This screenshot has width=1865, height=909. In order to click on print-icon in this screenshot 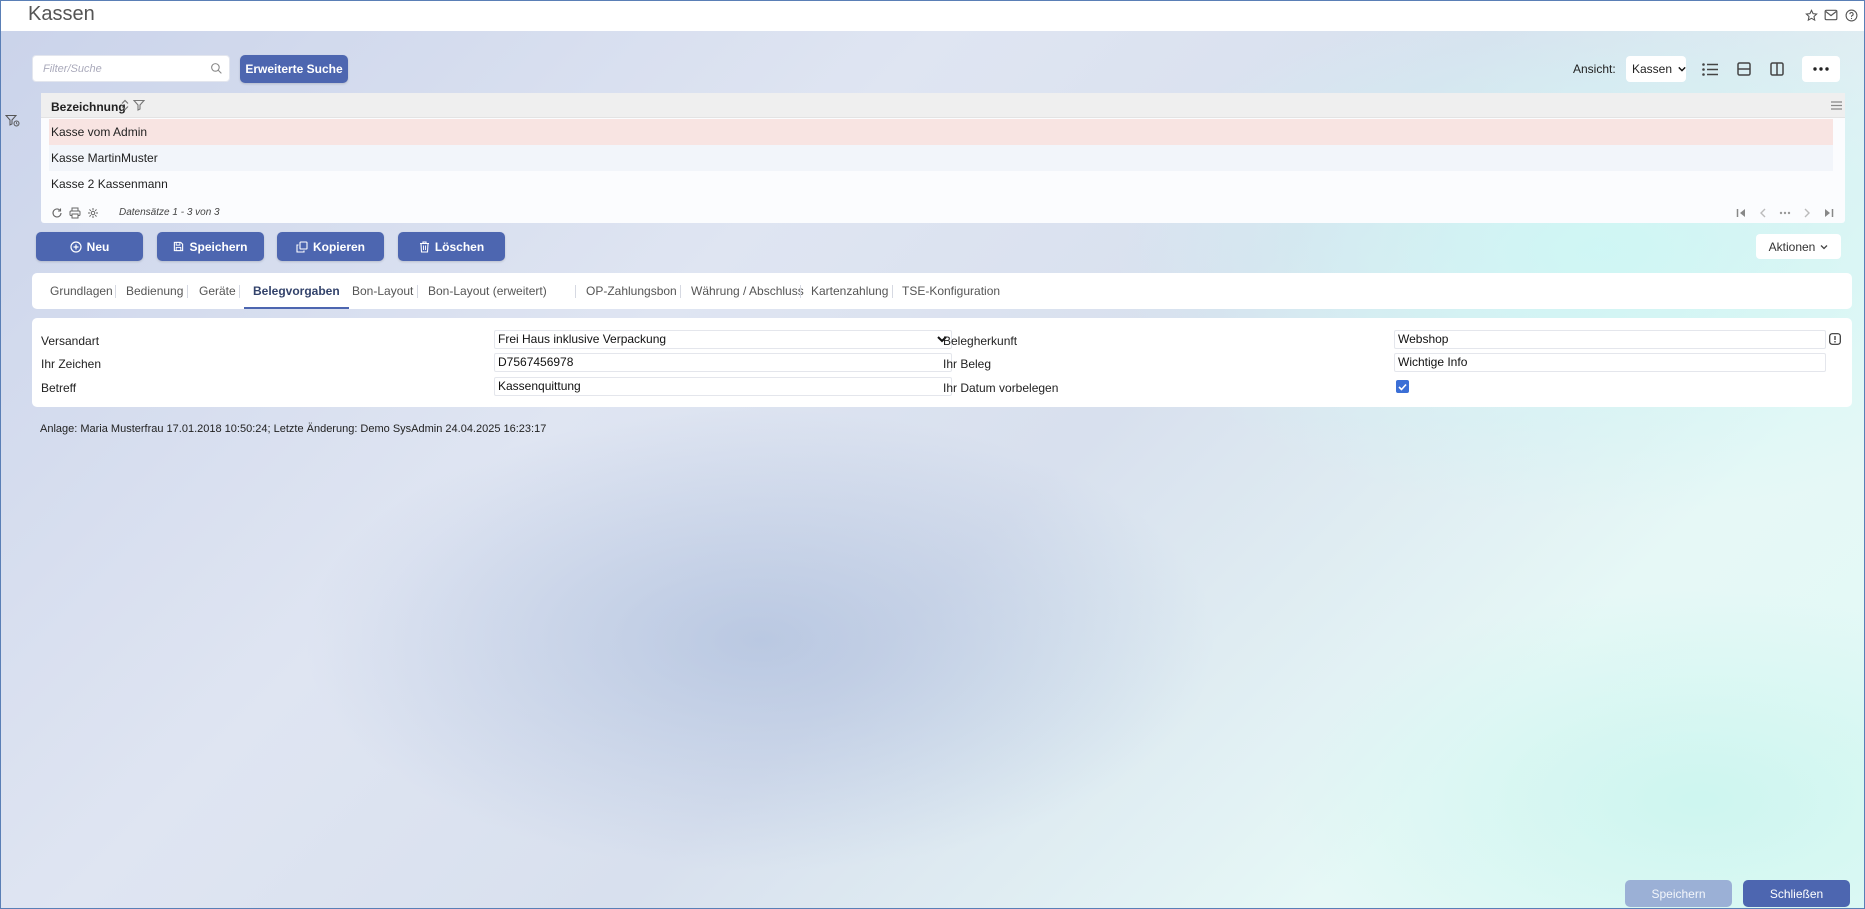, I will do `click(75, 213)`.